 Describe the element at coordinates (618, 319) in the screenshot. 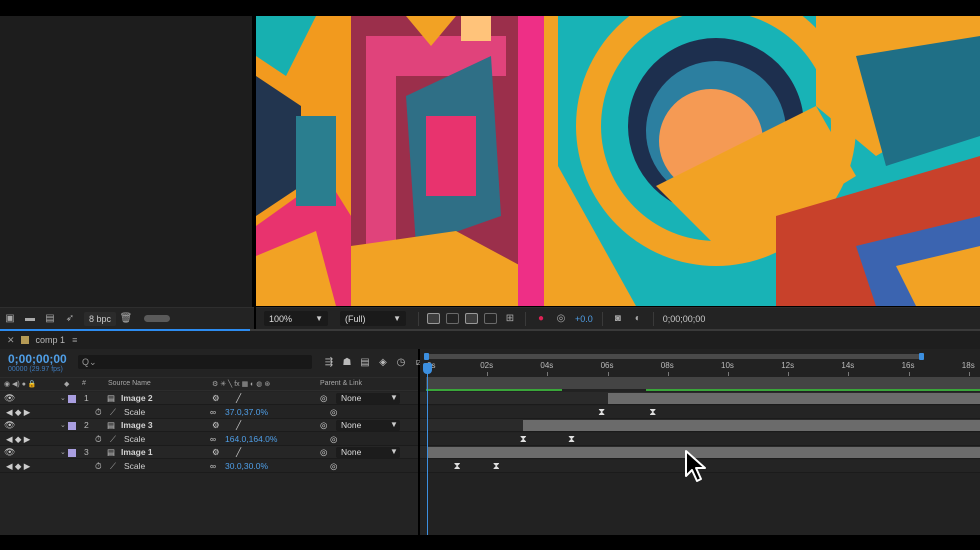

I see `snapshot-icon: ◙` at that location.